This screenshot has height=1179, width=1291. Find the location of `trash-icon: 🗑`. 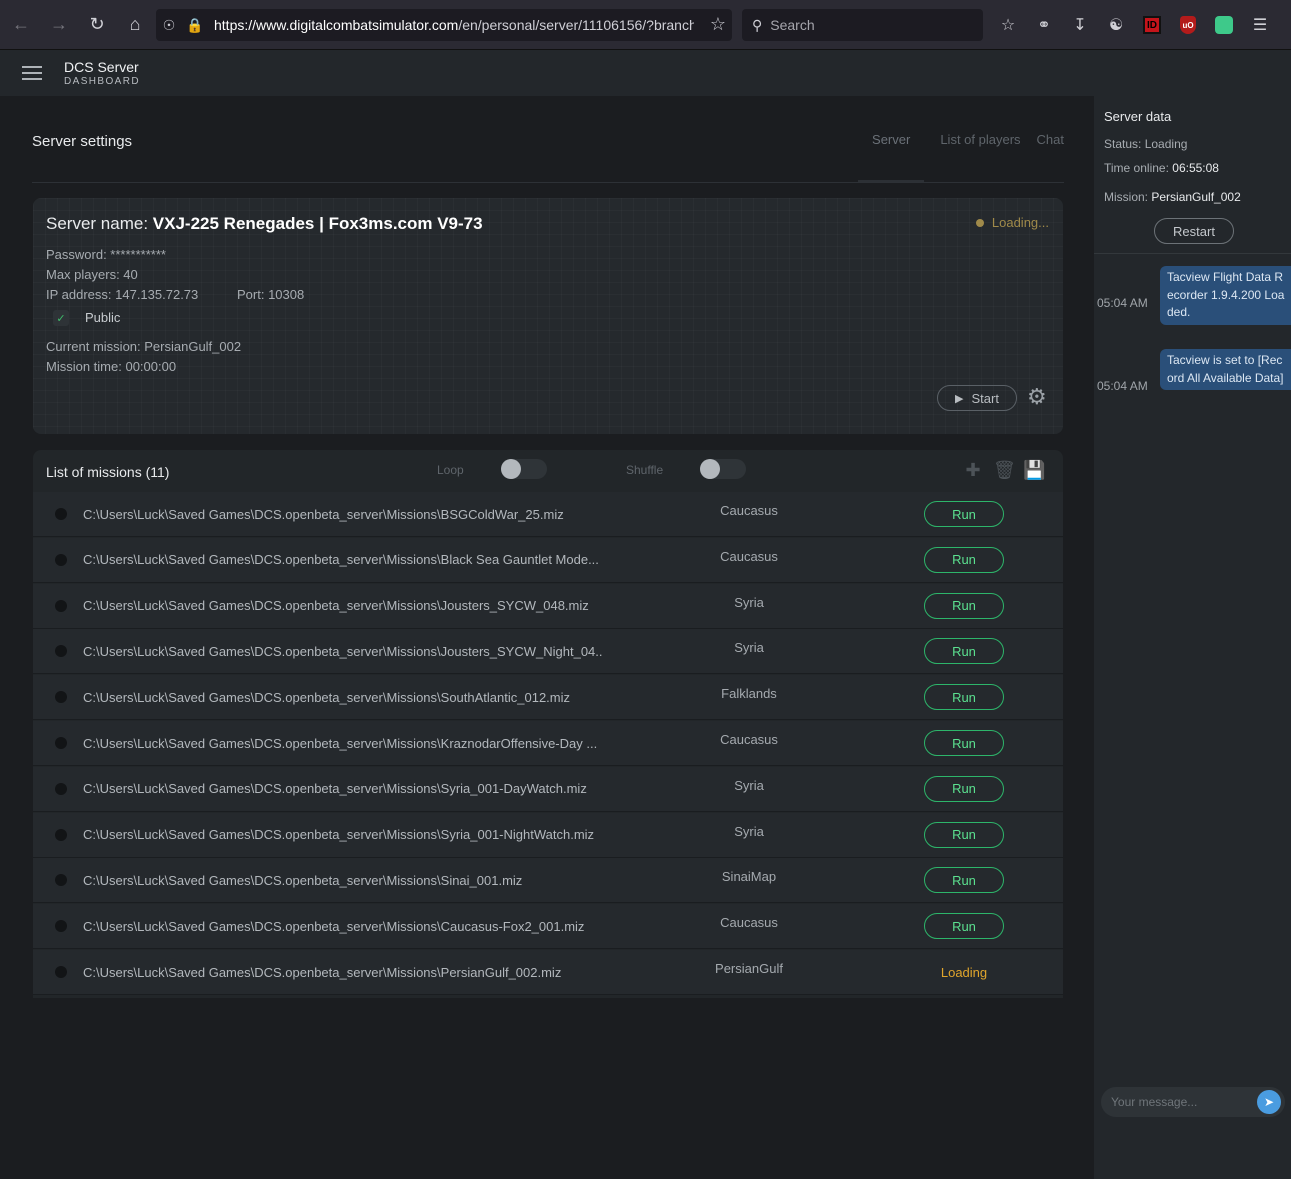

trash-icon: 🗑 is located at coordinates (1004, 470).